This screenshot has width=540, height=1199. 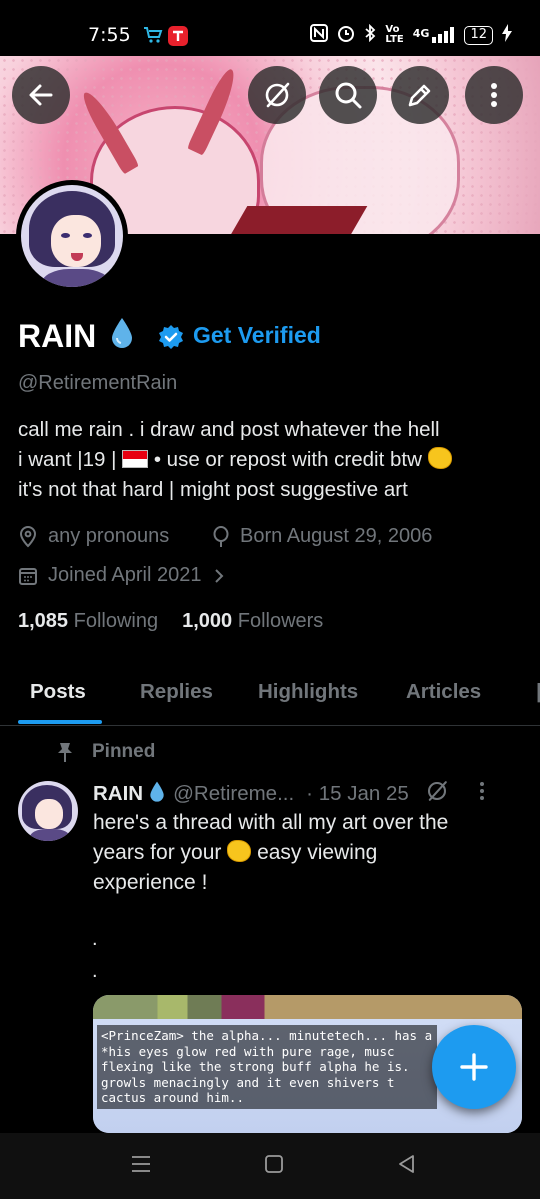 I want to click on app-notification-icon, so click(x=178, y=36).